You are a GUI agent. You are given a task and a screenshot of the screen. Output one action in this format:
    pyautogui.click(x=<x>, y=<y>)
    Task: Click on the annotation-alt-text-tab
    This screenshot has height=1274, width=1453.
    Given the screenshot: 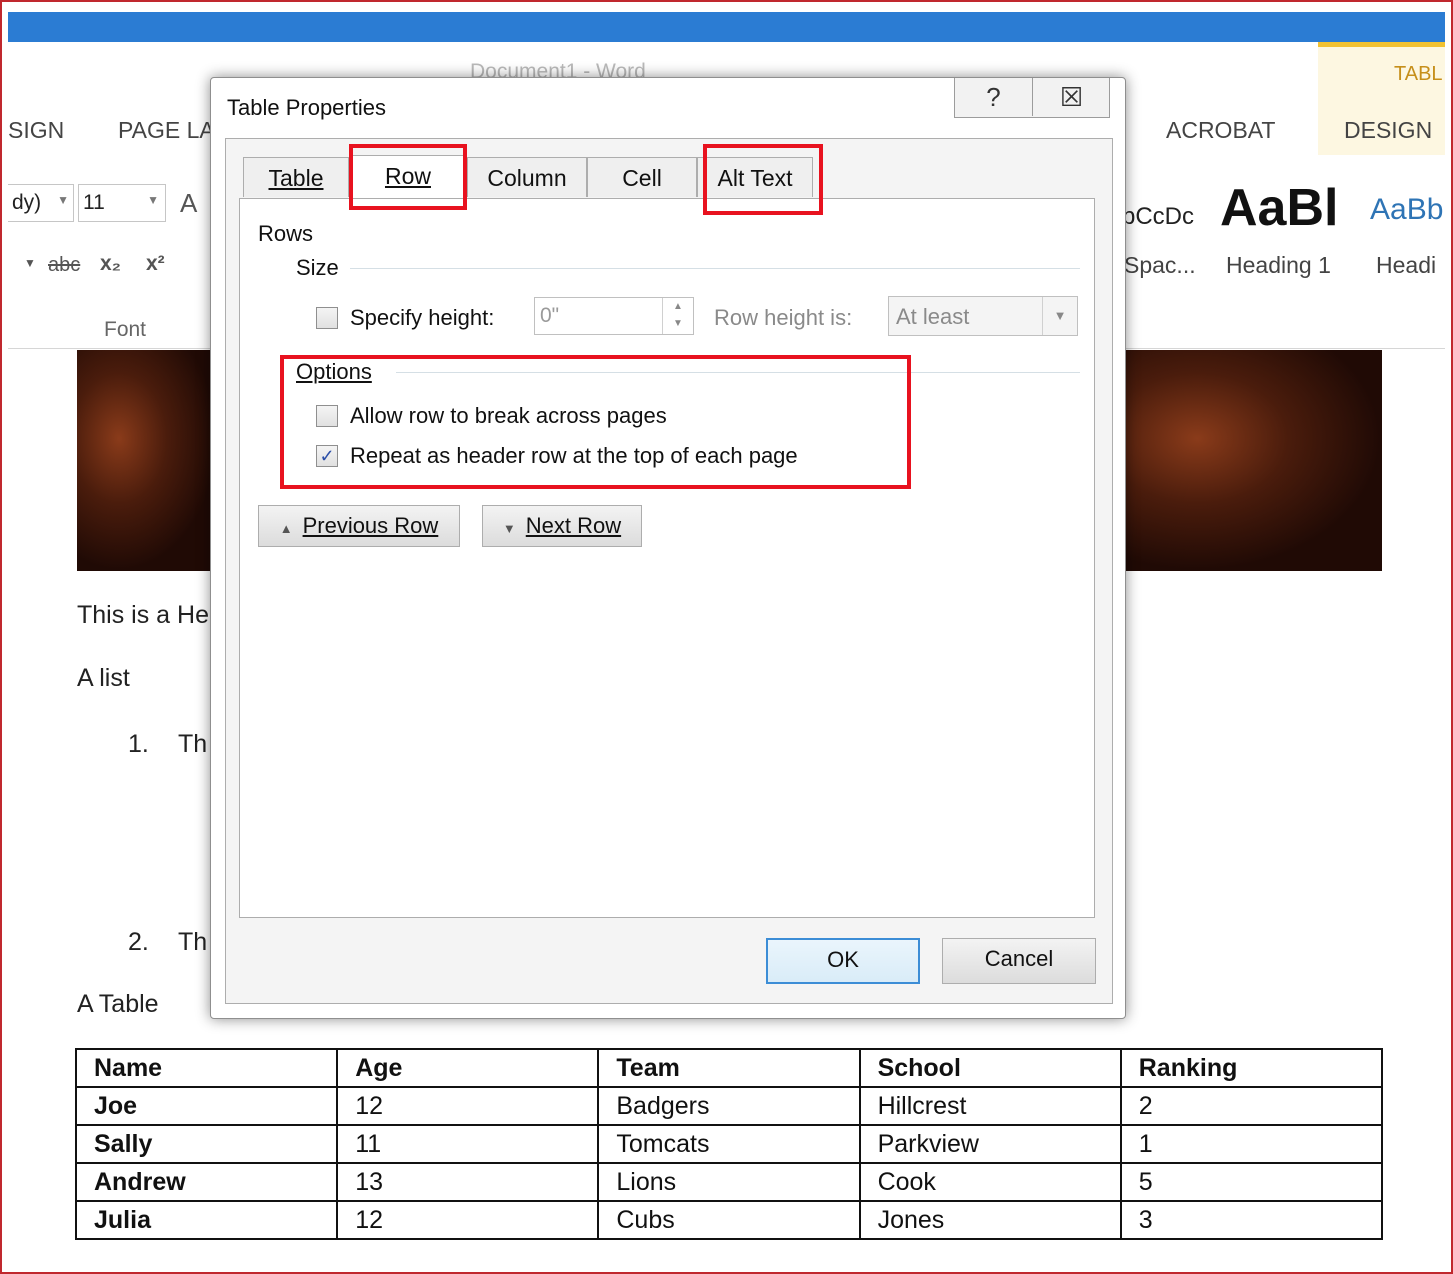 What is the action you would take?
    pyautogui.click(x=763, y=179)
    